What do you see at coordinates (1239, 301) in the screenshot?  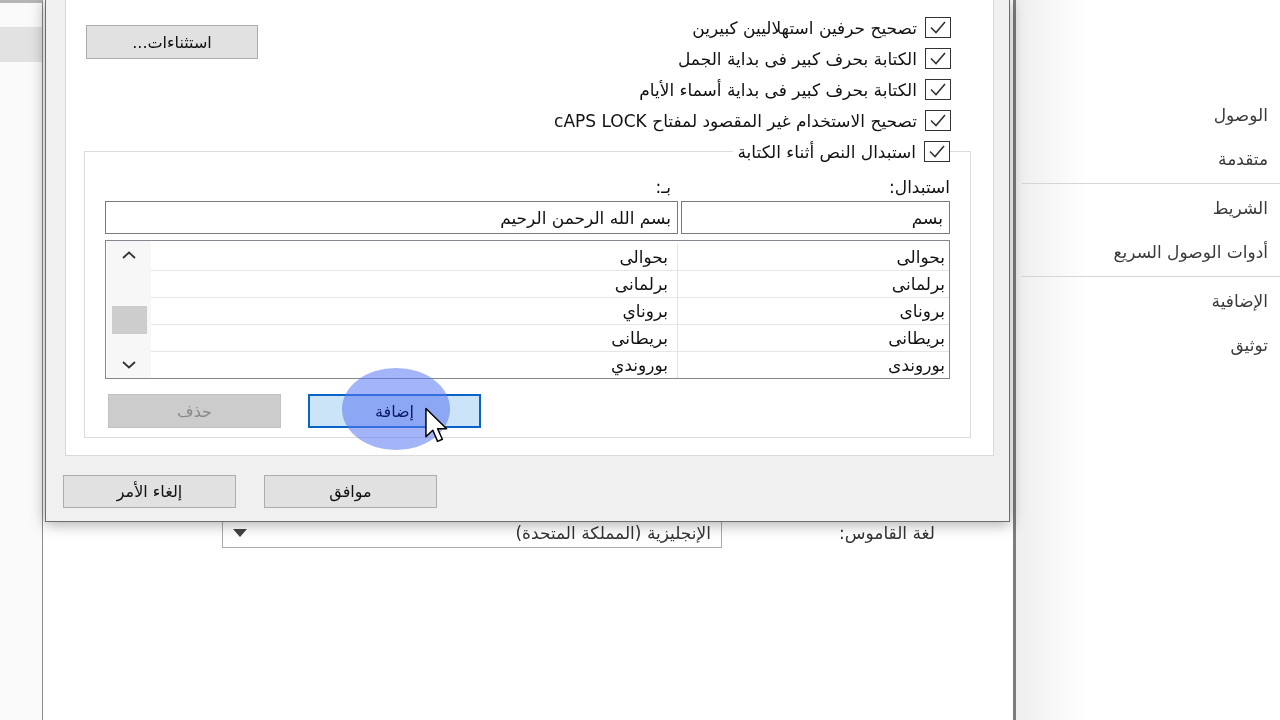 I see `nav-item: الإضافية` at bounding box center [1239, 301].